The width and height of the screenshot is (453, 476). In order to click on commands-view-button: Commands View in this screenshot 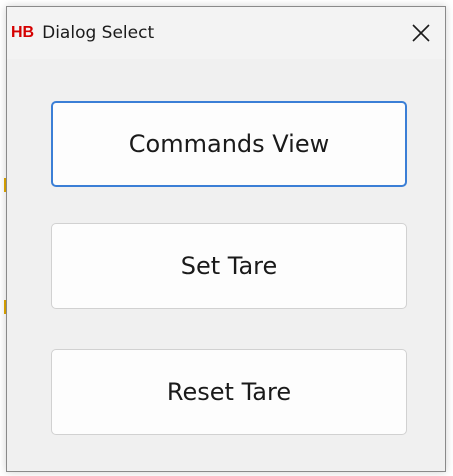, I will do `click(229, 144)`.